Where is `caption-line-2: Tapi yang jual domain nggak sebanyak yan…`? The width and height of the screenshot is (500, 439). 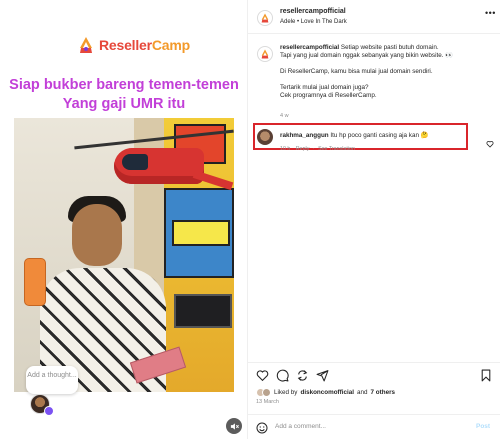 caption-line-2: Tapi yang jual domain nggak sebanyak yan… is located at coordinates (367, 55).